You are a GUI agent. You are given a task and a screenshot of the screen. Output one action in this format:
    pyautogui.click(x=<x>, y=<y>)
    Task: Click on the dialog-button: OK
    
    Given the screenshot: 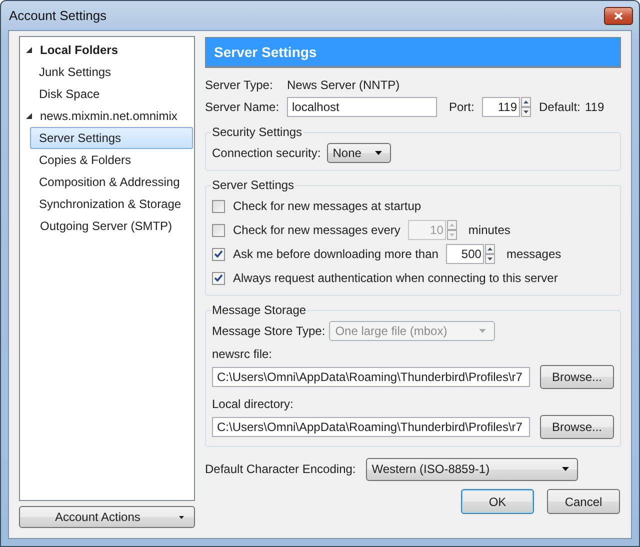 What is the action you would take?
    pyautogui.click(x=497, y=501)
    